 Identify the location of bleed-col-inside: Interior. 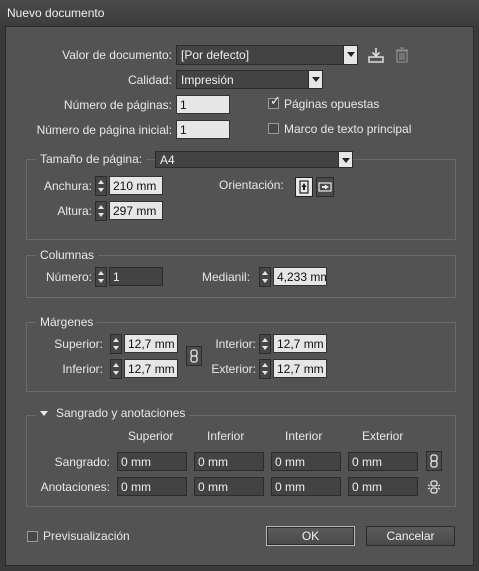
(304, 436).